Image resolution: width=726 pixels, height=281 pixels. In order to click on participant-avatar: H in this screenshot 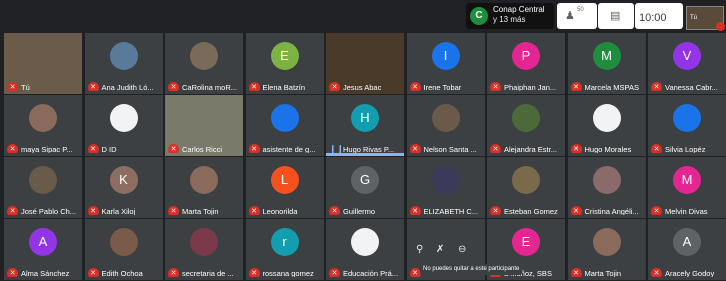, I will do `click(365, 118)`.